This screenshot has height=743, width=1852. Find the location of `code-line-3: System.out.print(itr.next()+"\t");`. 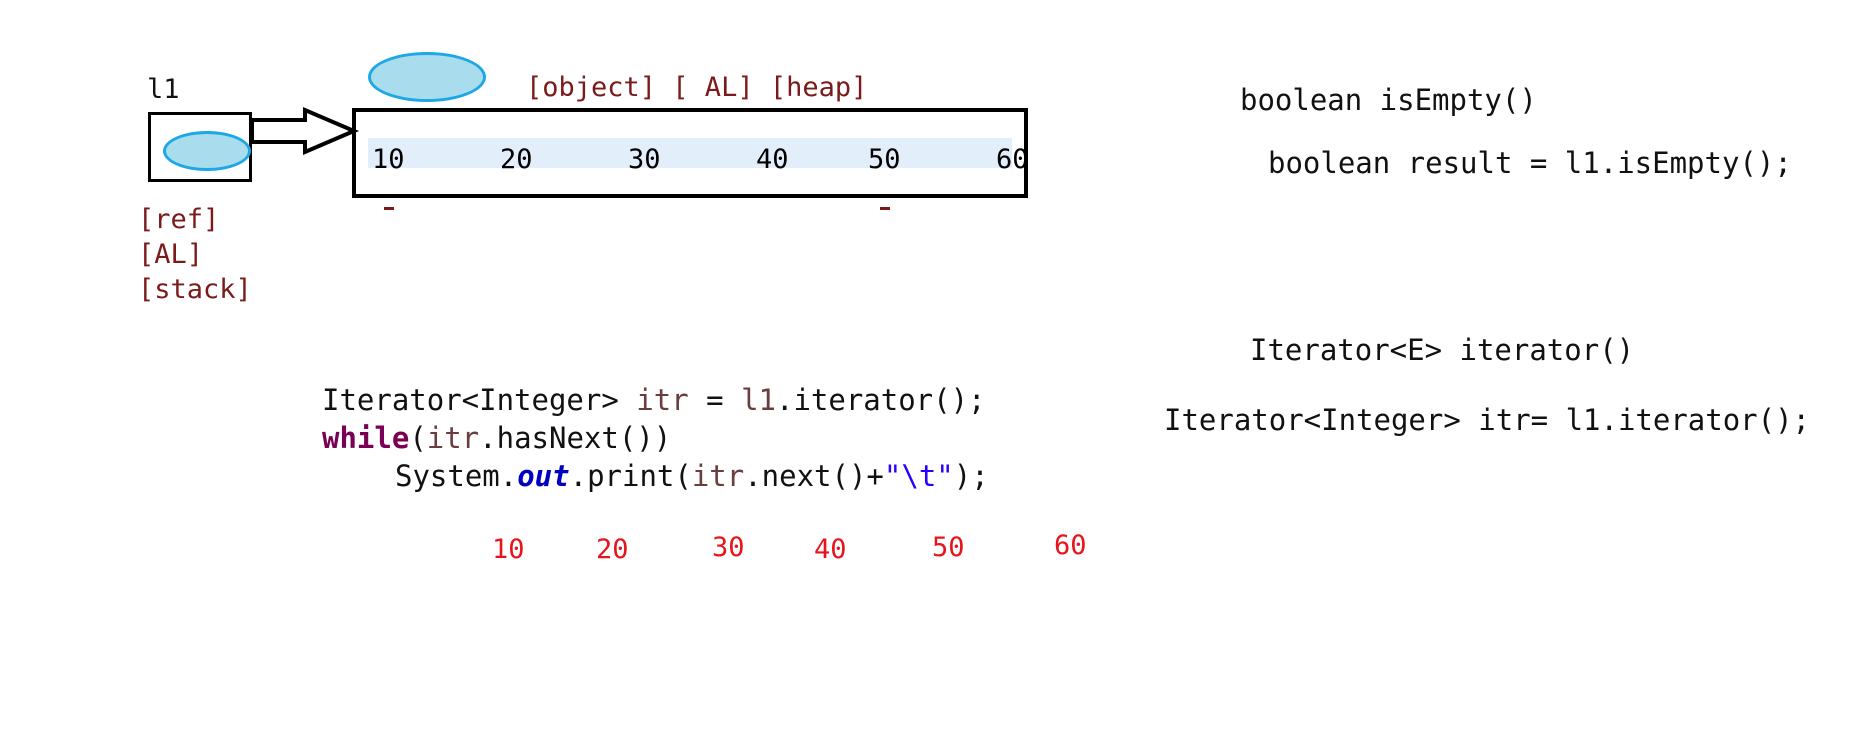

code-line-3: System.out.print(itr.next()+"\t"); is located at coordinates (692, 476).